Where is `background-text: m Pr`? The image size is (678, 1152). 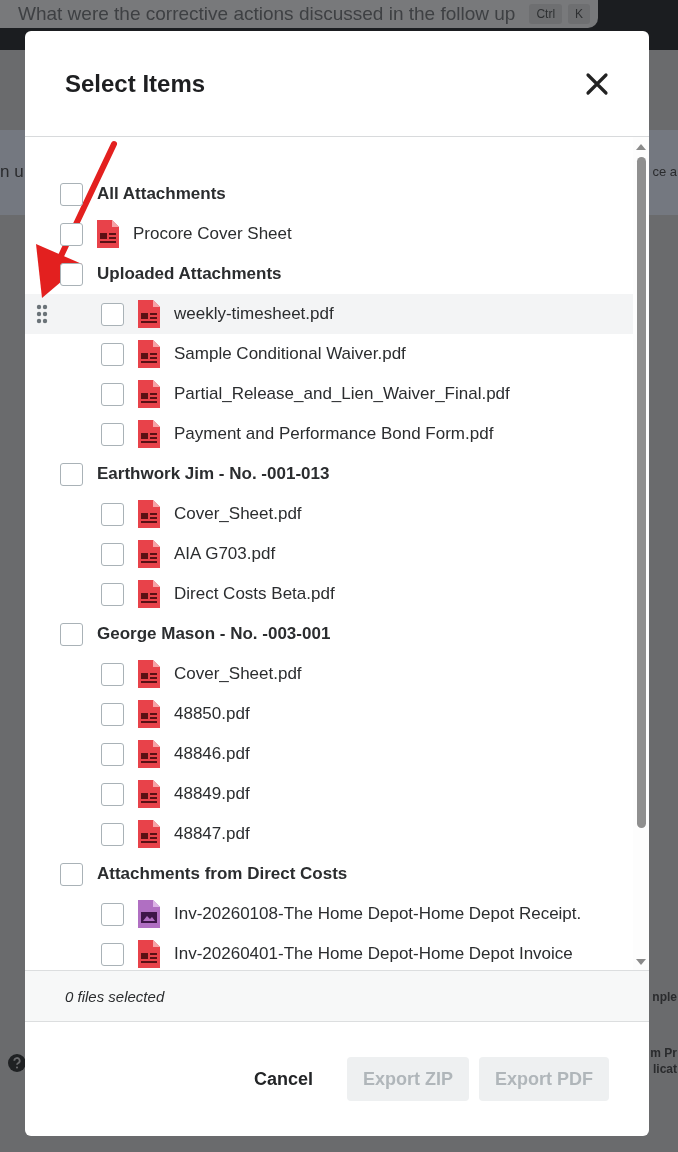 background-text: m Pr is located at coordinates (663, 1053).